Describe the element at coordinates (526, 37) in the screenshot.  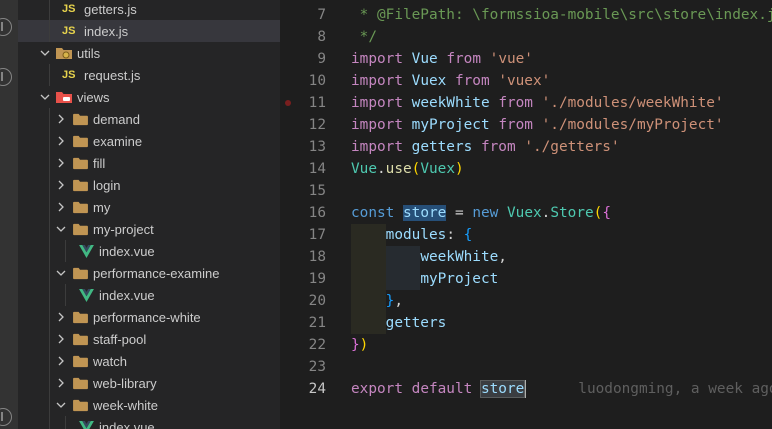
I see `code-line: 8 */` at that location.